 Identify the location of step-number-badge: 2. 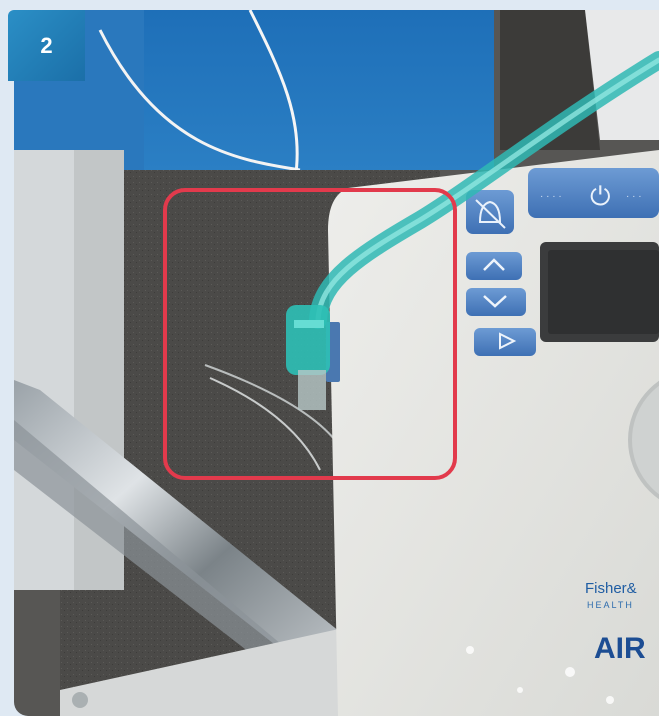
(46, 45).